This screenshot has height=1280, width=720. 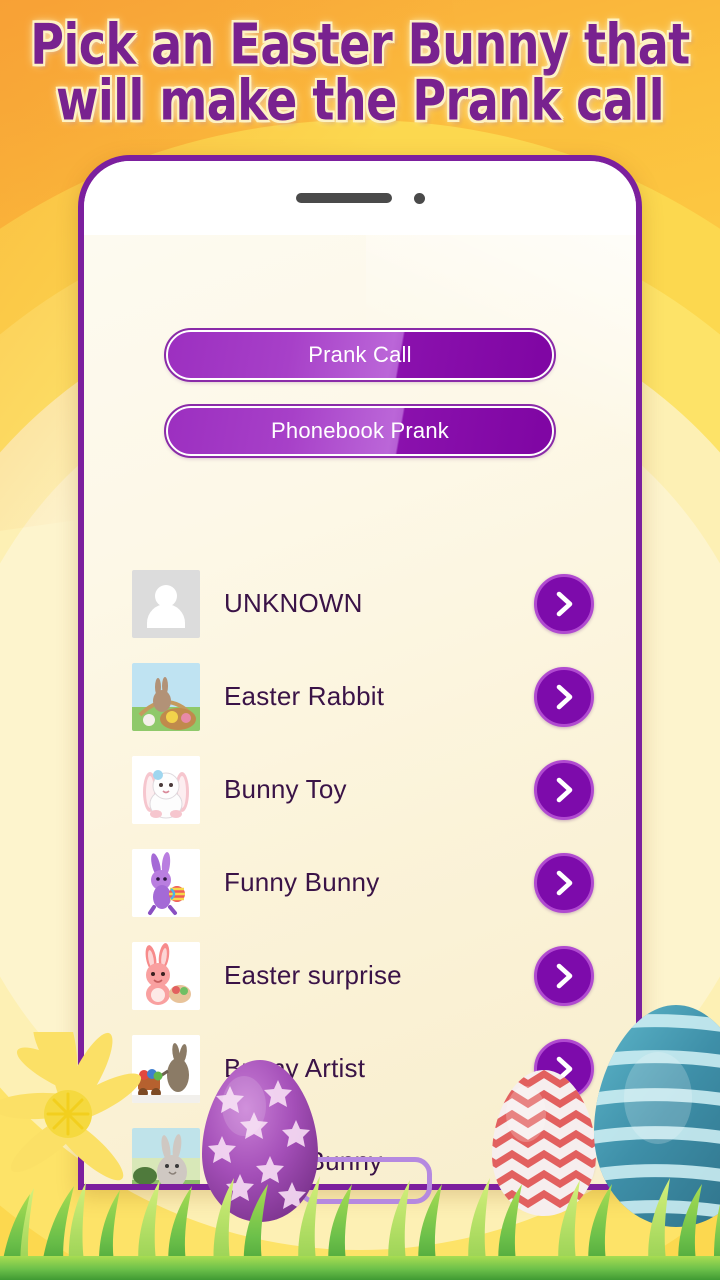 I want to click on contact-name: Bunny Toy, so click(x=285, y=789).